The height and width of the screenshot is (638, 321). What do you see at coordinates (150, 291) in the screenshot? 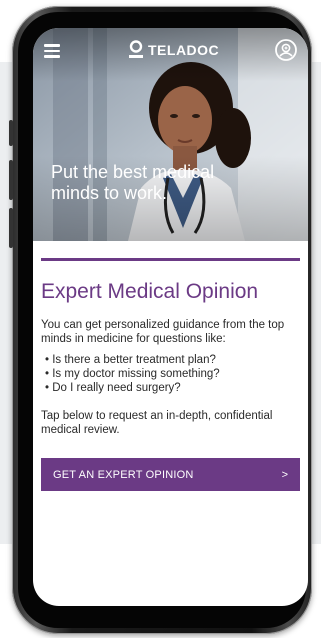
I see `page-title: Expert Medical Opinion` at bounding box center [150, 291].